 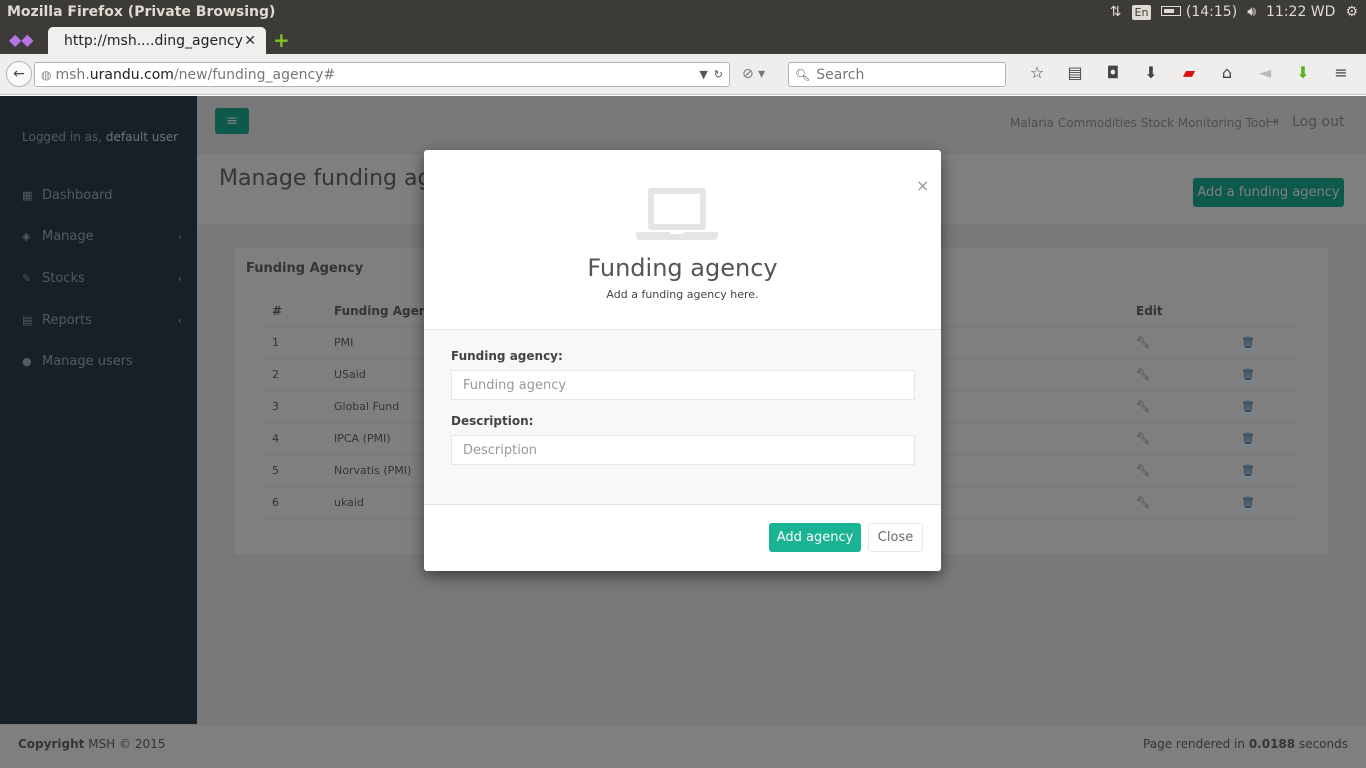 What do you see at coordinates (1037, 72) in the screenshot?
I see `bookmark-star-icon: ☆` at bounding box center [1037, 72].